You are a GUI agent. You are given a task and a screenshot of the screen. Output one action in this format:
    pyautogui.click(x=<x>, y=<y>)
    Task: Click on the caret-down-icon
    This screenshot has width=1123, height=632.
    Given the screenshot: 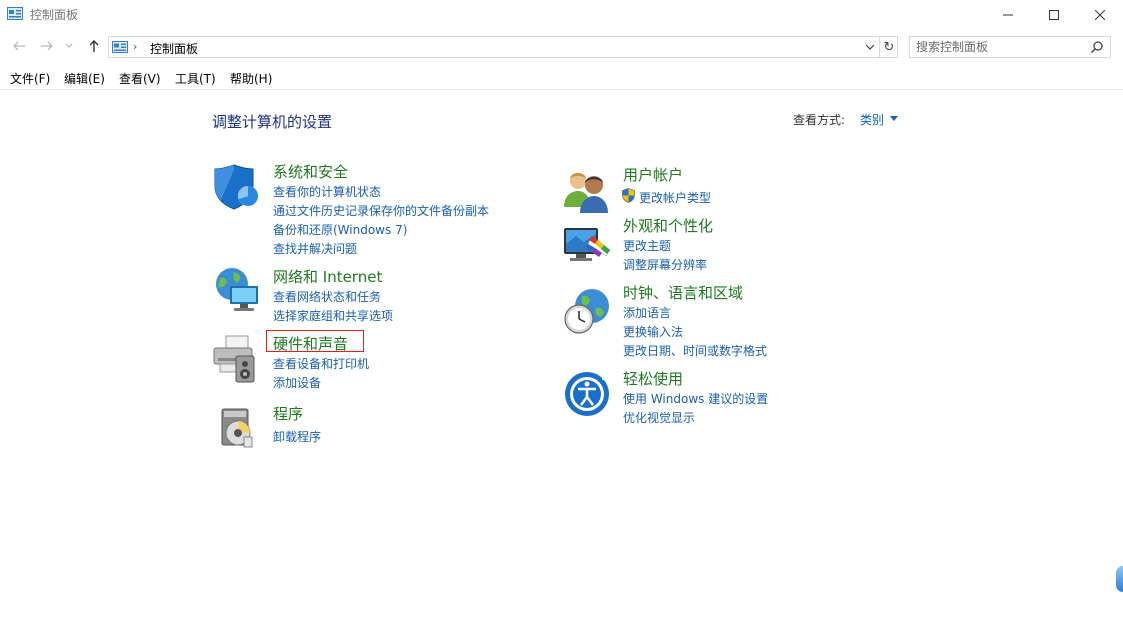 What is the action you would take?
    pyautogui.click(x=894, y=118)
    